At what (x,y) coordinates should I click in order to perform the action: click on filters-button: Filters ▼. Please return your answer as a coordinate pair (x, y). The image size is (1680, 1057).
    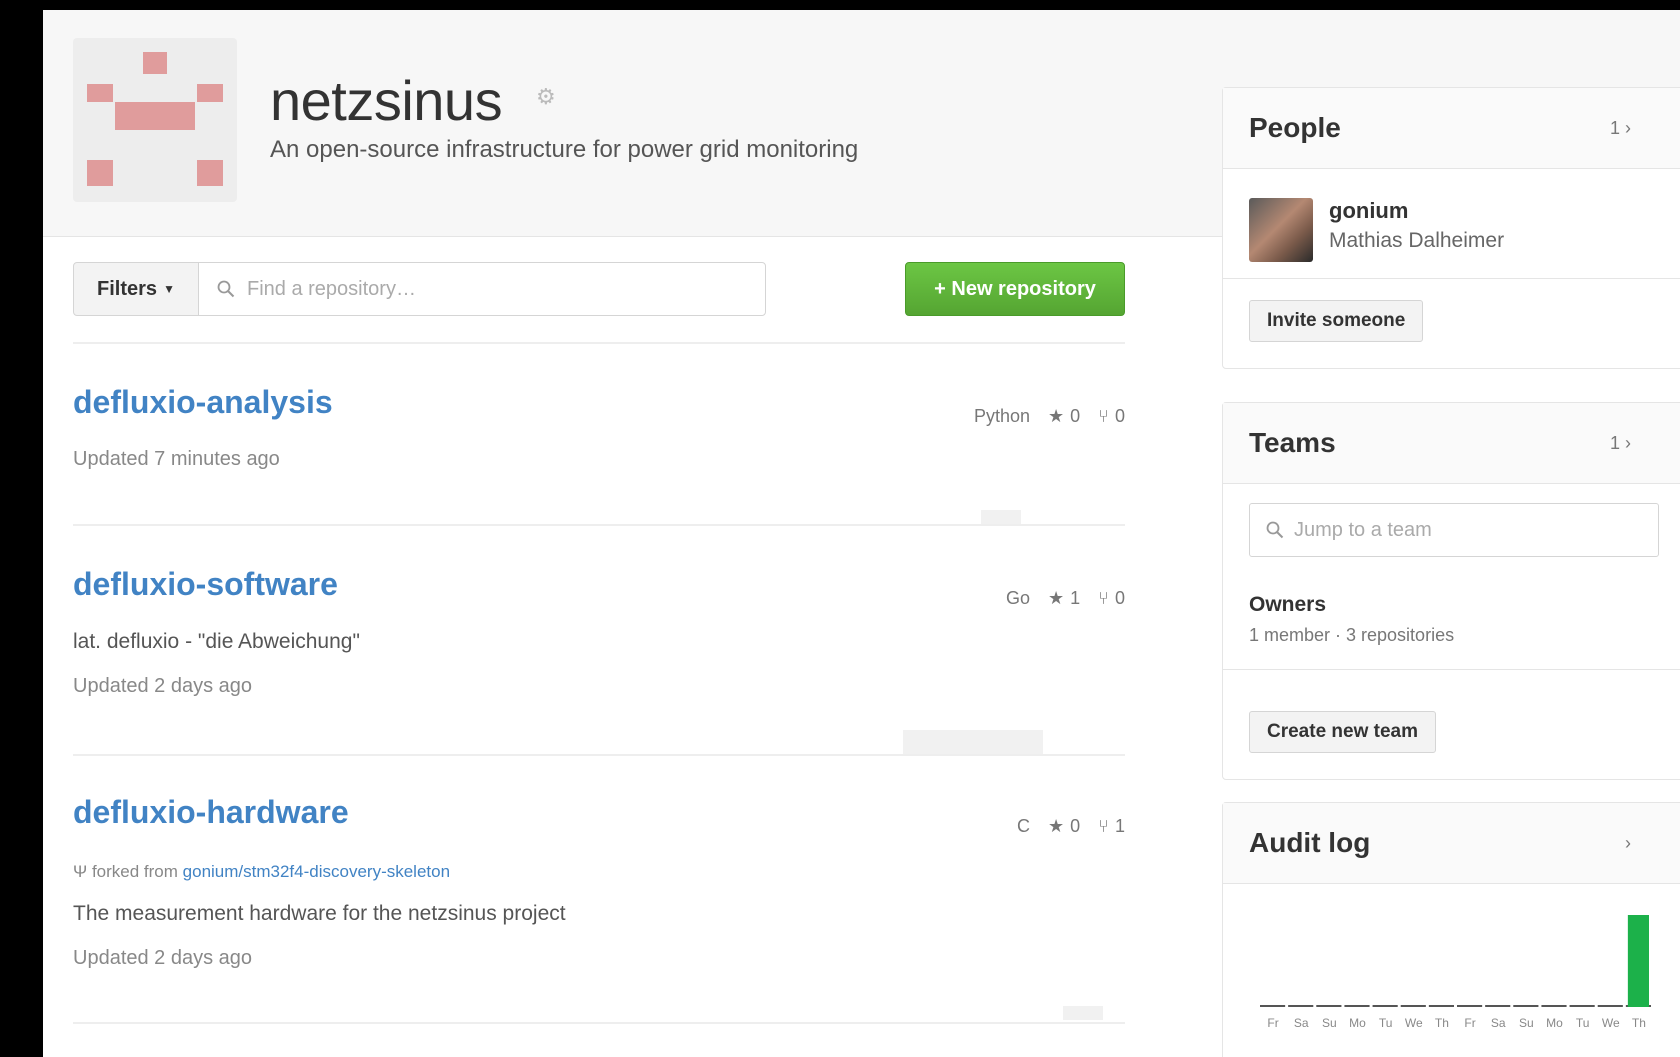
    Looking at the image, I should click on (136, 289).